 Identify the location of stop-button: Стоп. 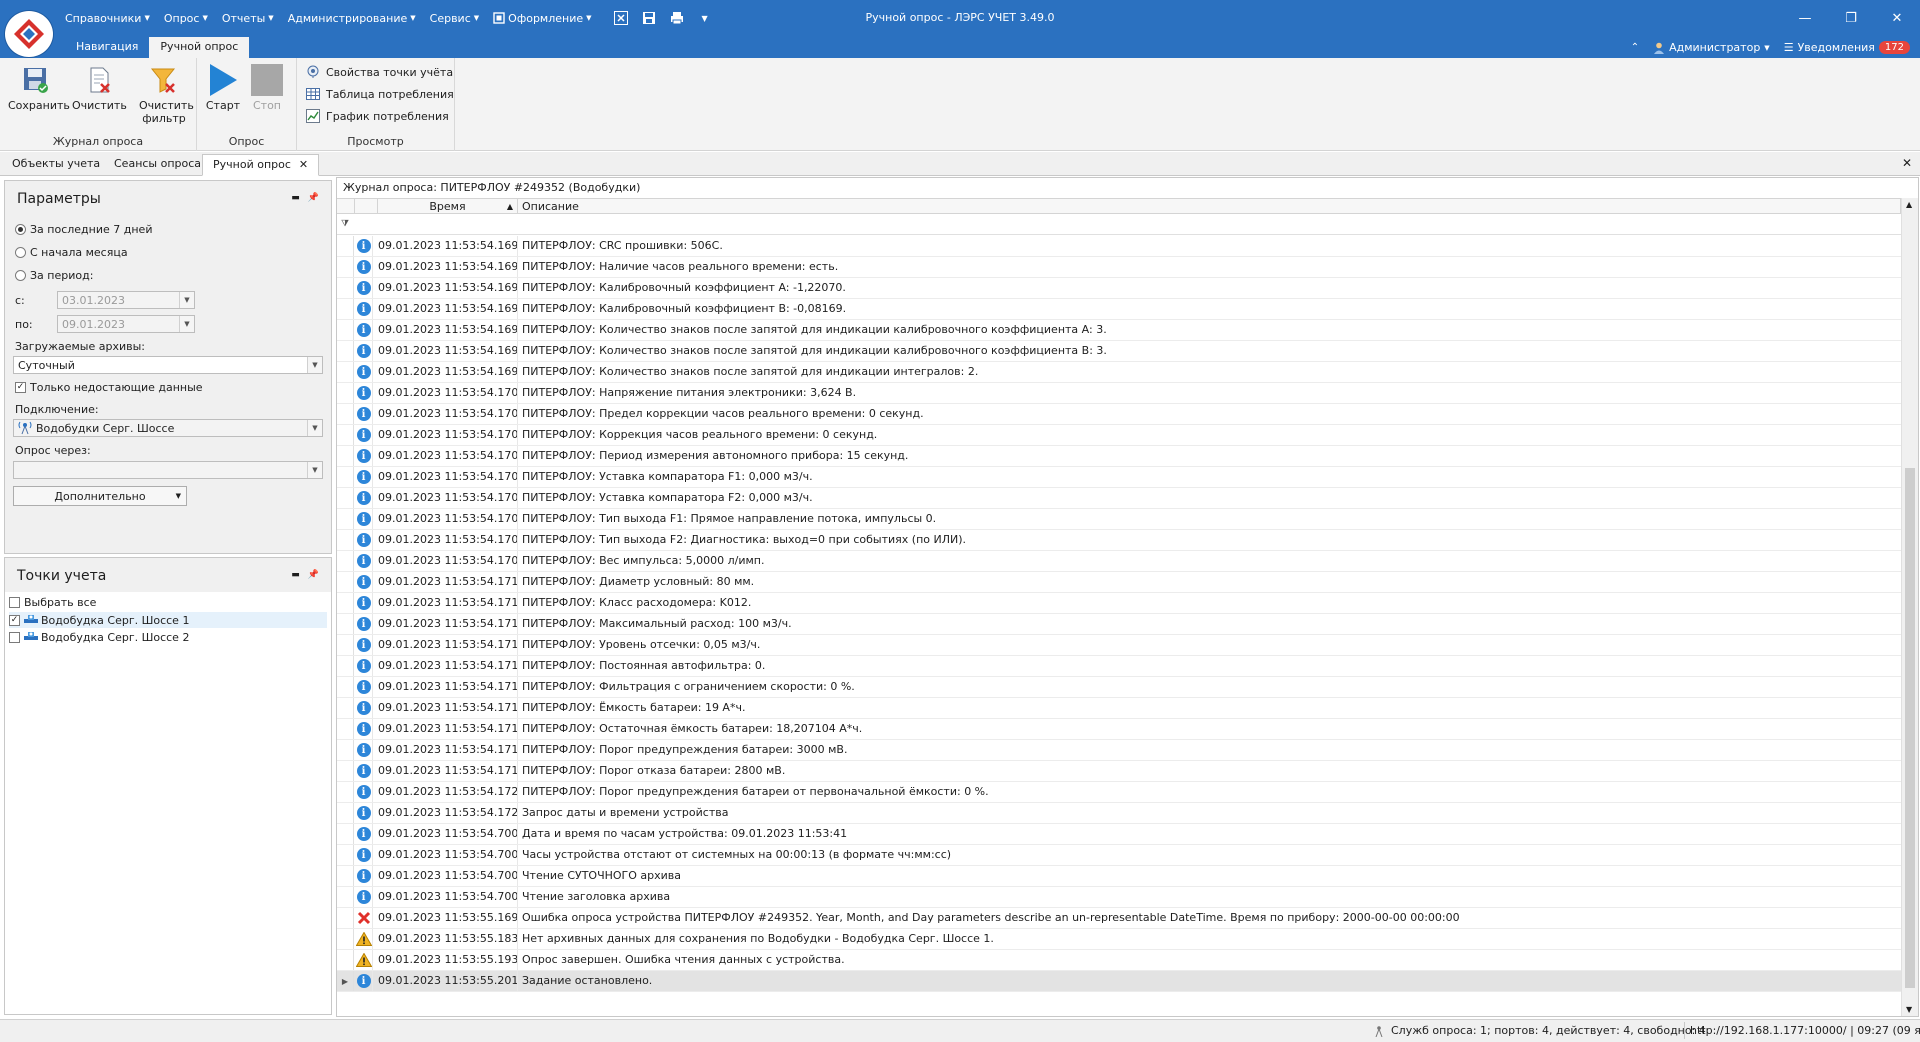
(267, 86).